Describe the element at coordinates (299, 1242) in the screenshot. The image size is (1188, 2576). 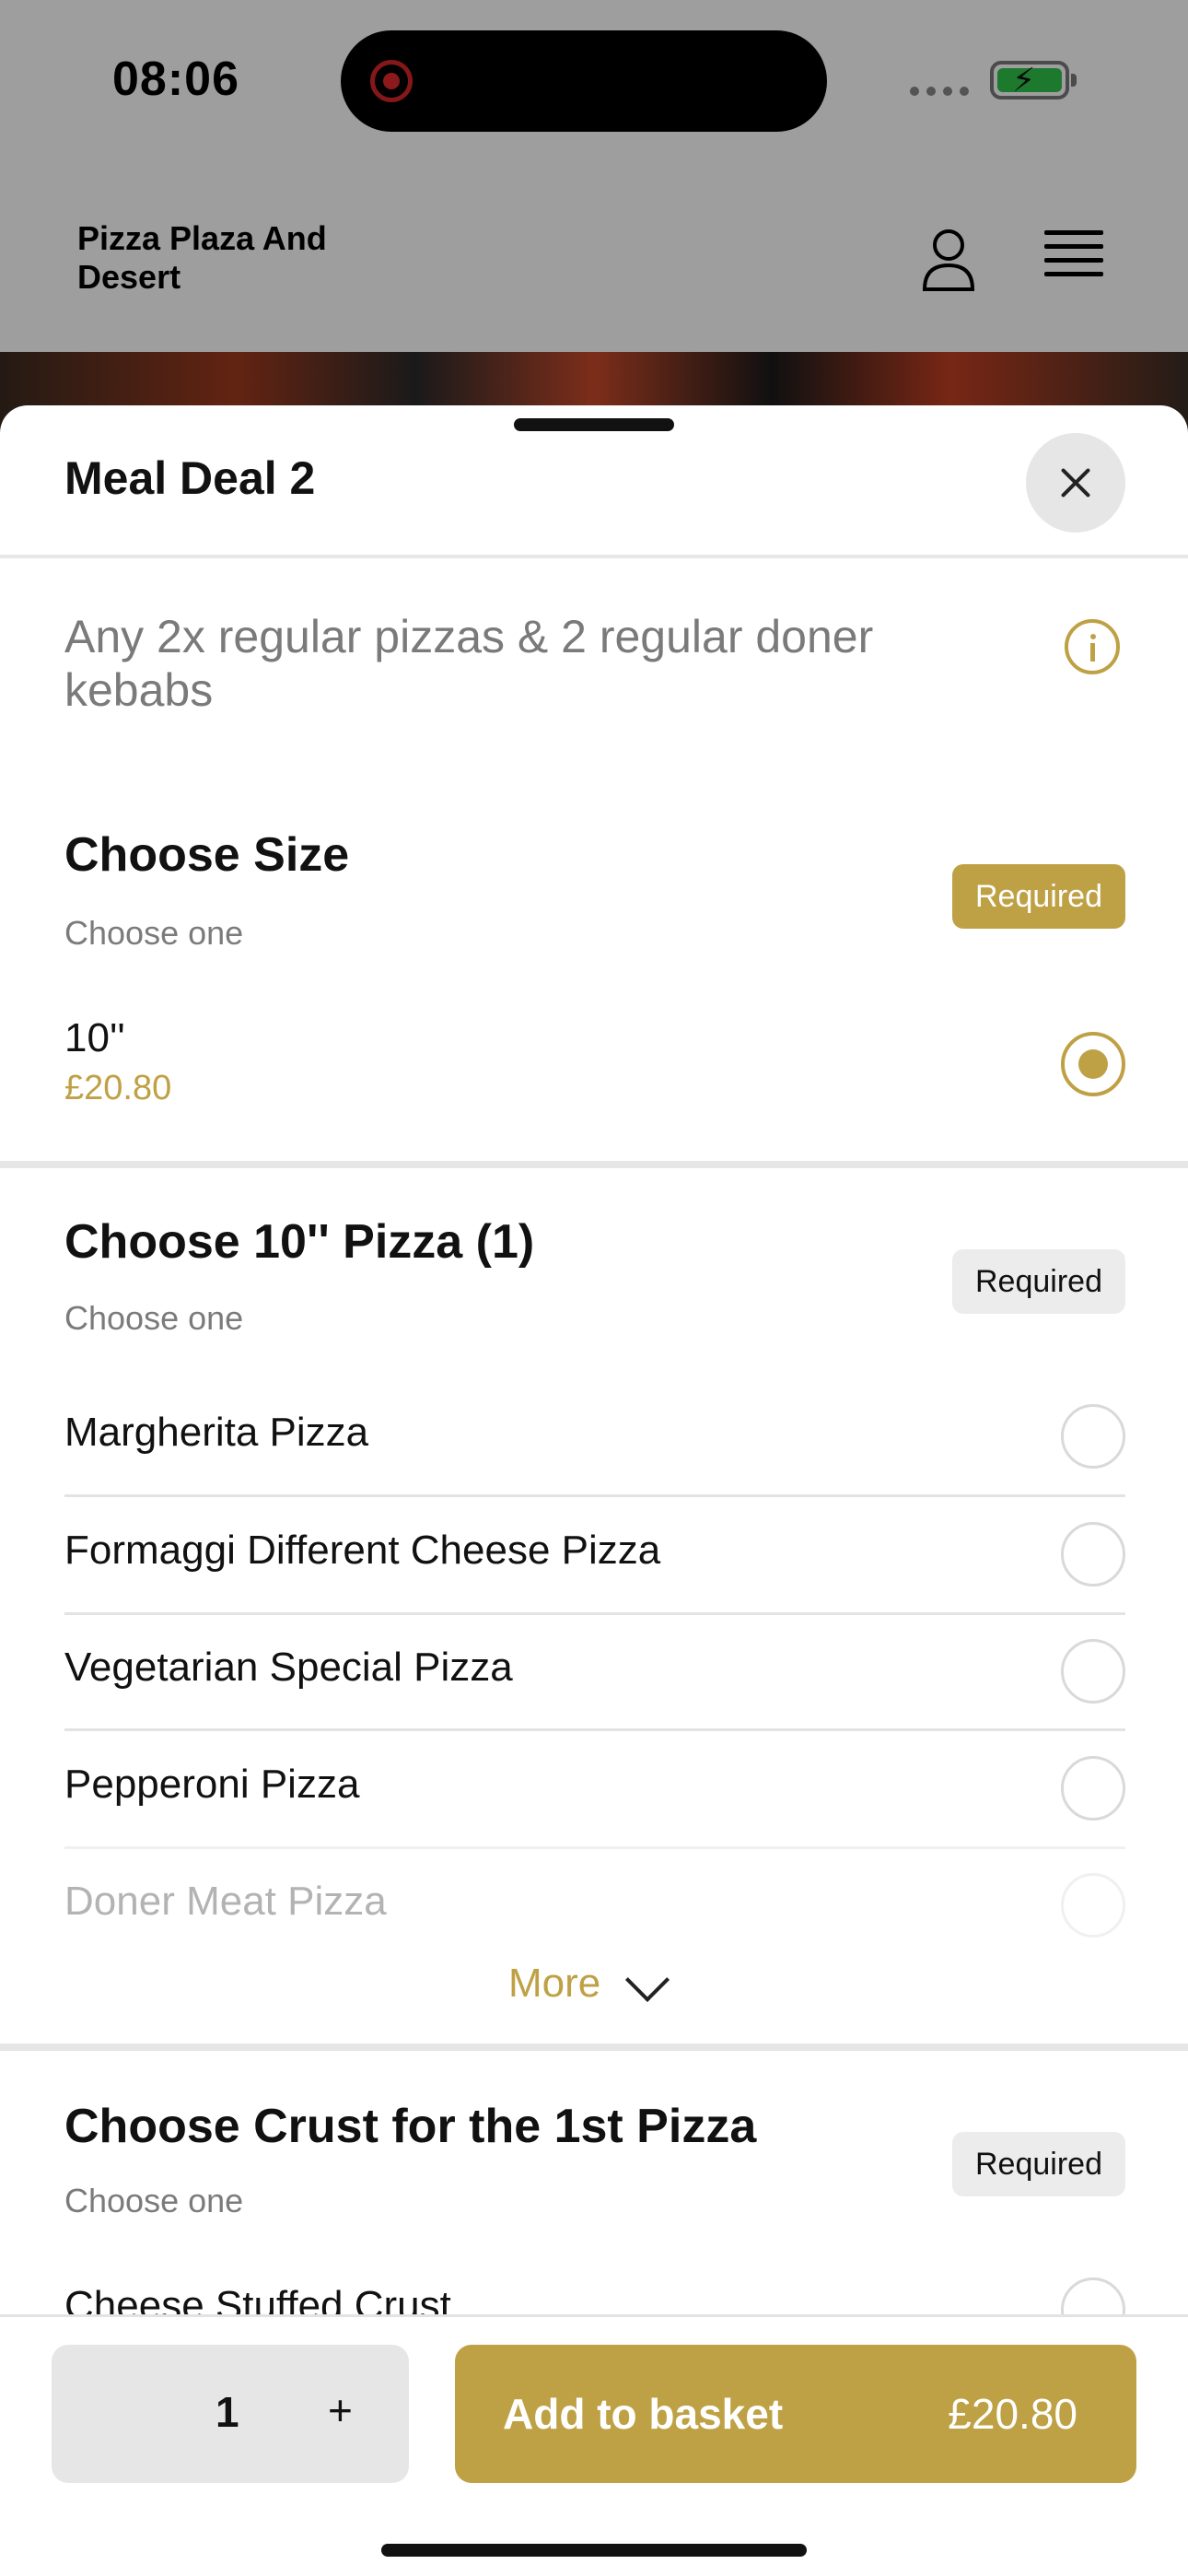
I see `pizza-section-title: Choose 10'' Pizza (1)` at that location.